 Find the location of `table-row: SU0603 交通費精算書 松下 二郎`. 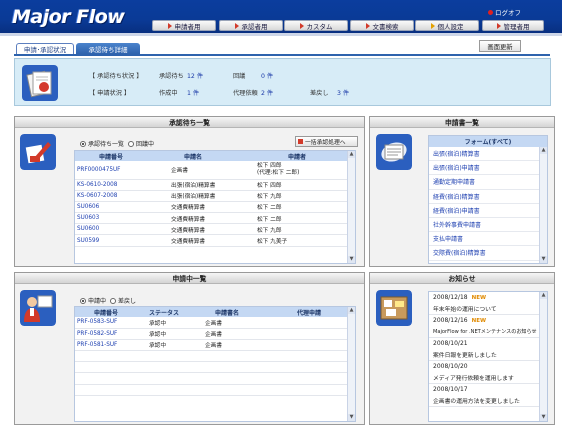

table-row: SU0603 交通費精算書 松下 二郎 is located at coordinates (215, 218).